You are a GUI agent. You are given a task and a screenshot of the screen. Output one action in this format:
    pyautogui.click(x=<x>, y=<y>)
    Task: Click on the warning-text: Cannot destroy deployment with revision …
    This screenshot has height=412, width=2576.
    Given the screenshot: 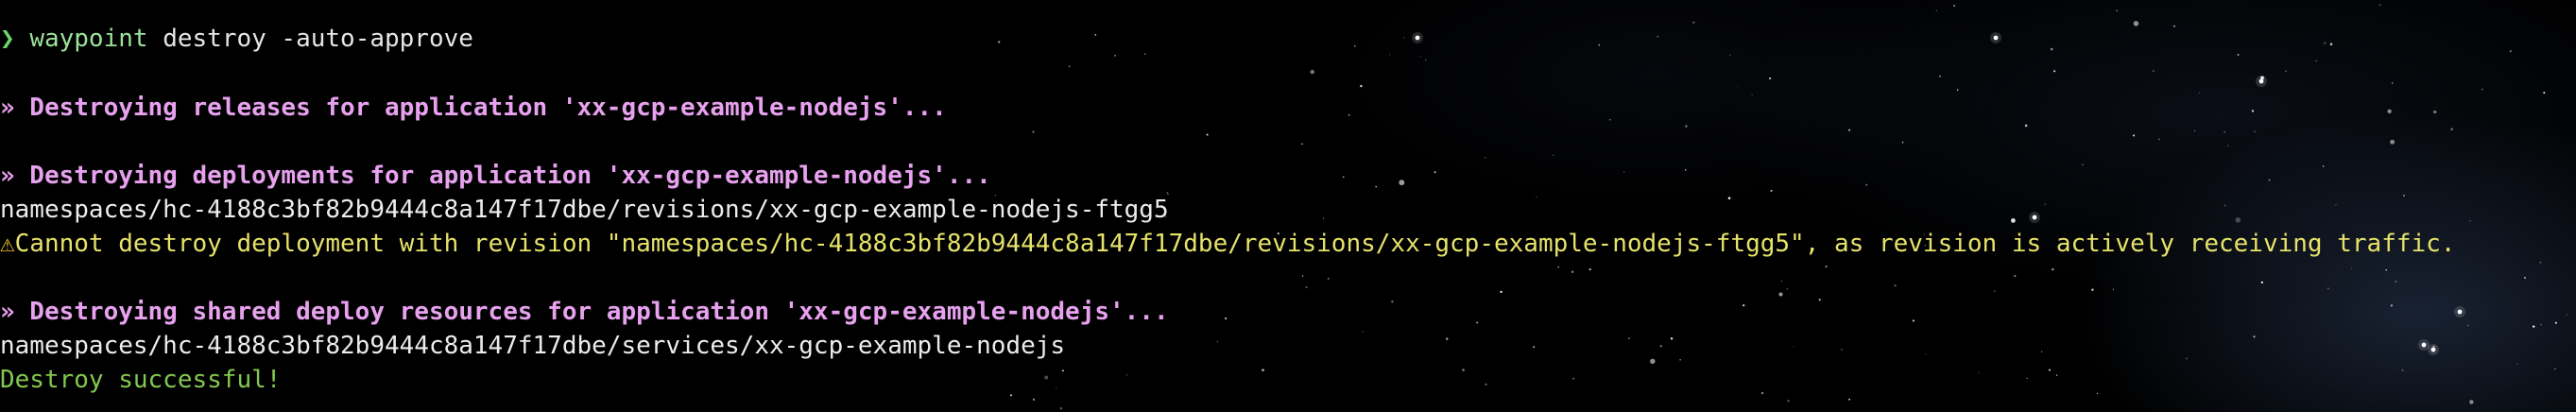 What is the action you would take?
    pyautogui.click(x=1235, y=244)
    